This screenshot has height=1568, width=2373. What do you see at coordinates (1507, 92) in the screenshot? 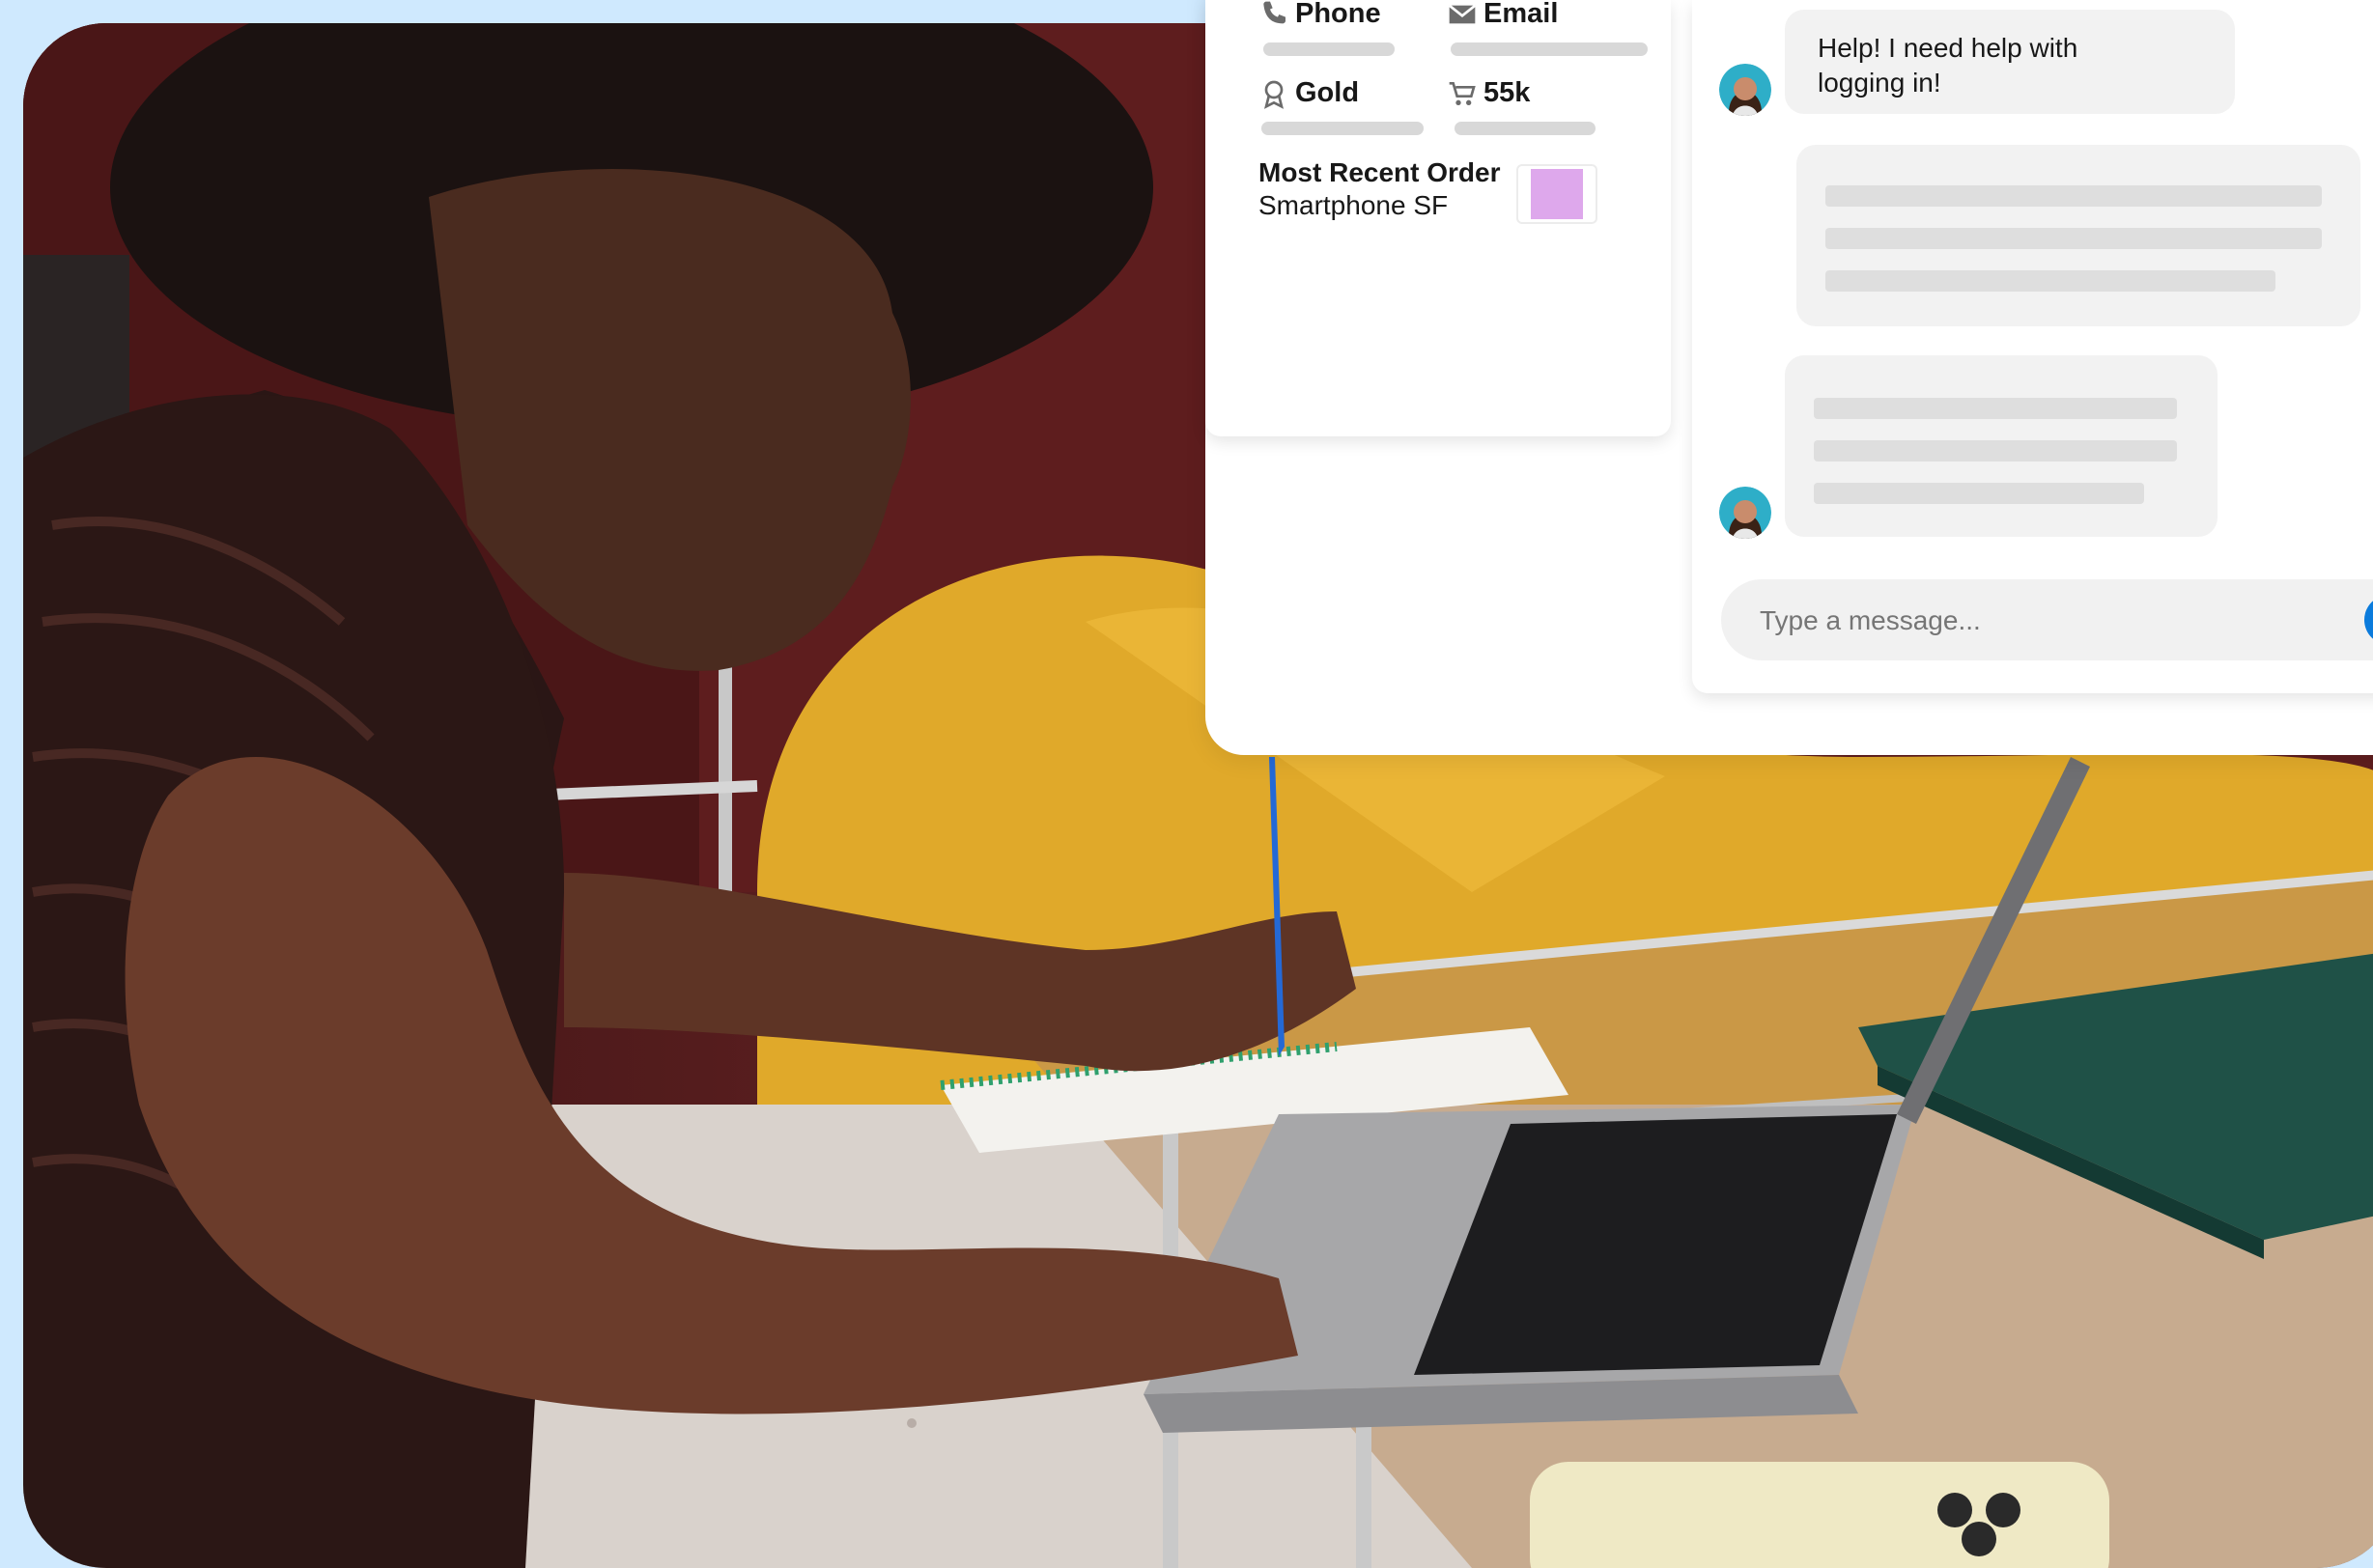
I see `value-label: 55k` at bounding box center [1507, 92].